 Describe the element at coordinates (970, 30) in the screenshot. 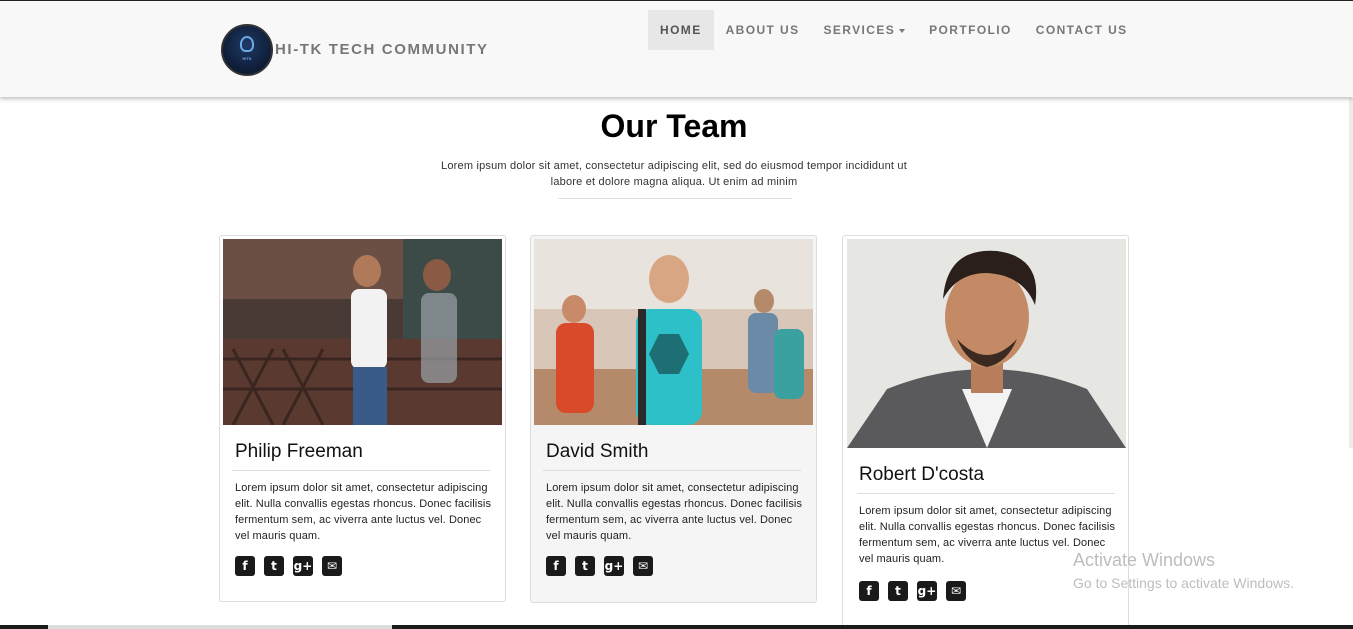

I see `nav-portfolio: PORTFOLIO` at that location.